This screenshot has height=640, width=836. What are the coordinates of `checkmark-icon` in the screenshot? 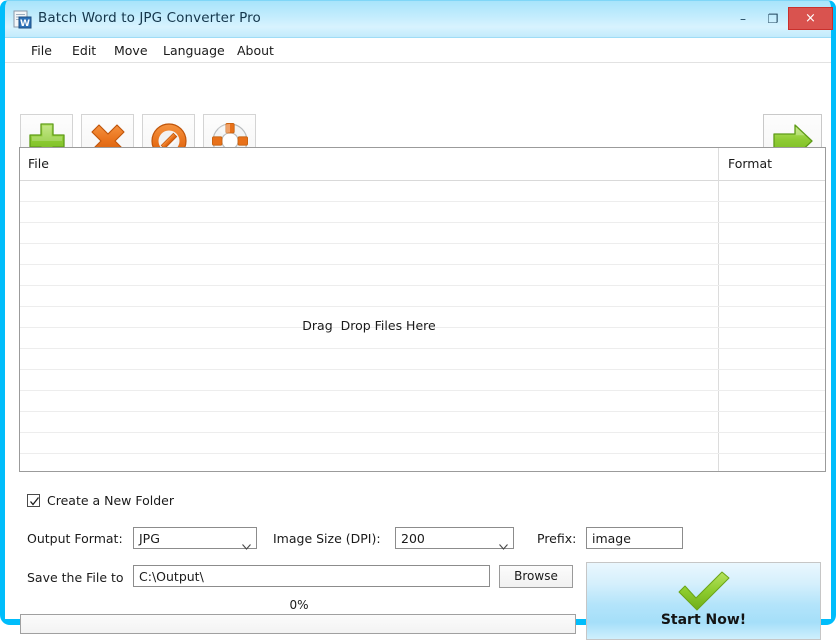 It's located at (35, 501).